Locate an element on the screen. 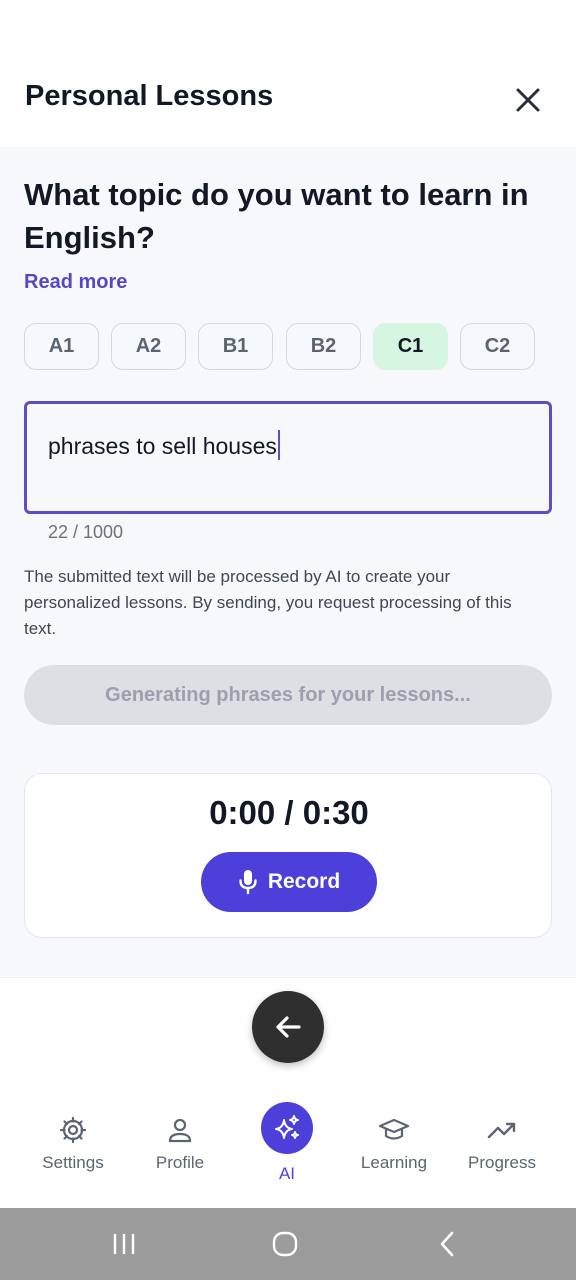 The width and height of the screenshot is (576, 1280). system-back-button is located at coordinates (447, 1244).